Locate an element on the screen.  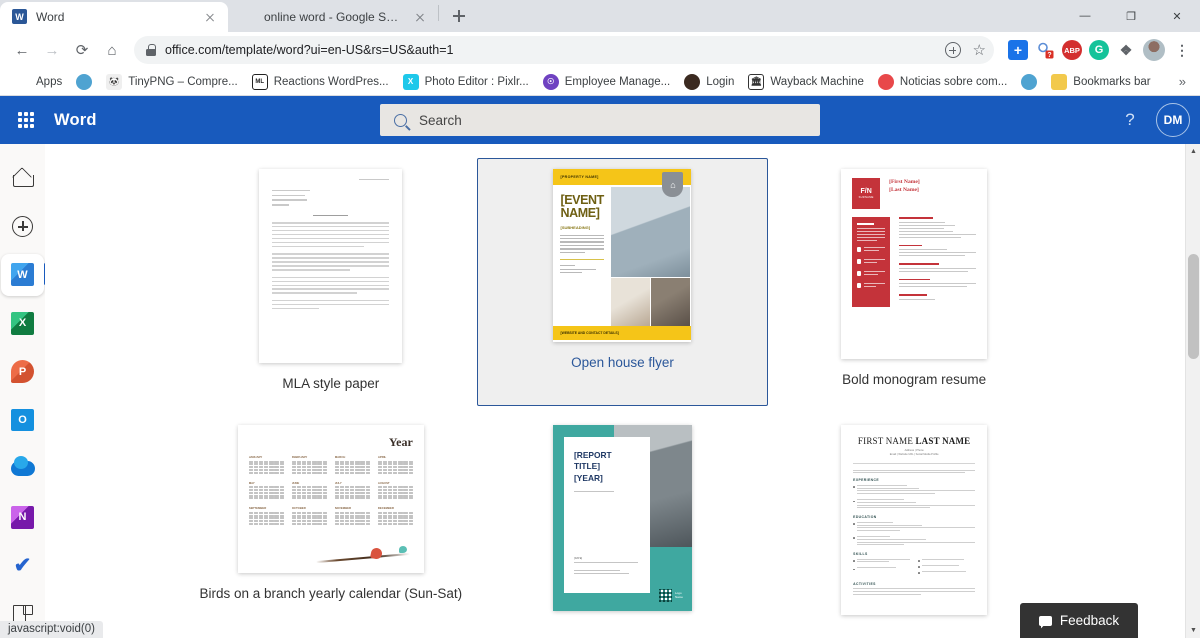
scroll-down-arrow-icon: ▼ is located at coordinates (1193, 630).